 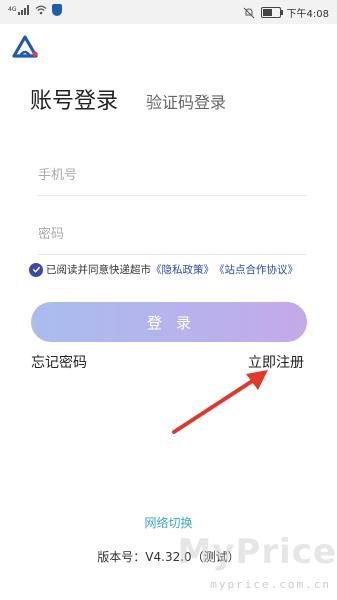 What do you see at coordinates (220, 402) in the screenshot?
I see `annotation-arrow-icon` at bounding box center [220, 402].